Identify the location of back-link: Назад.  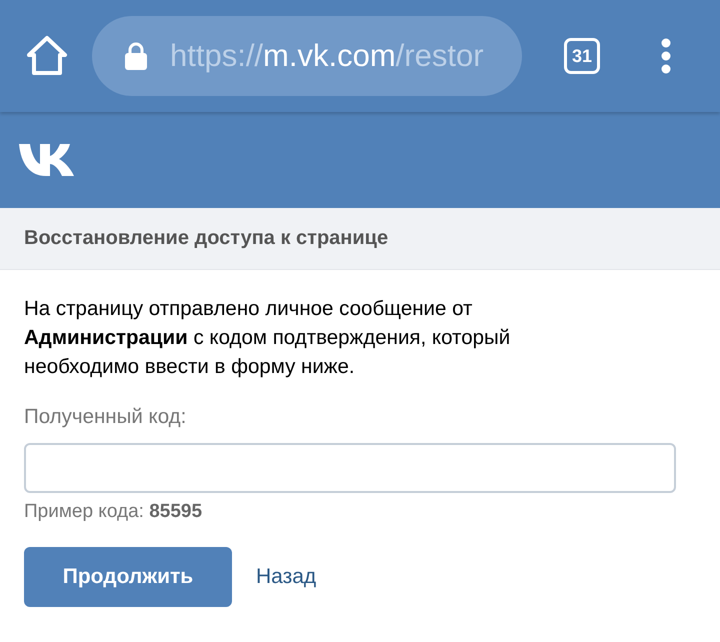
(286, 577).